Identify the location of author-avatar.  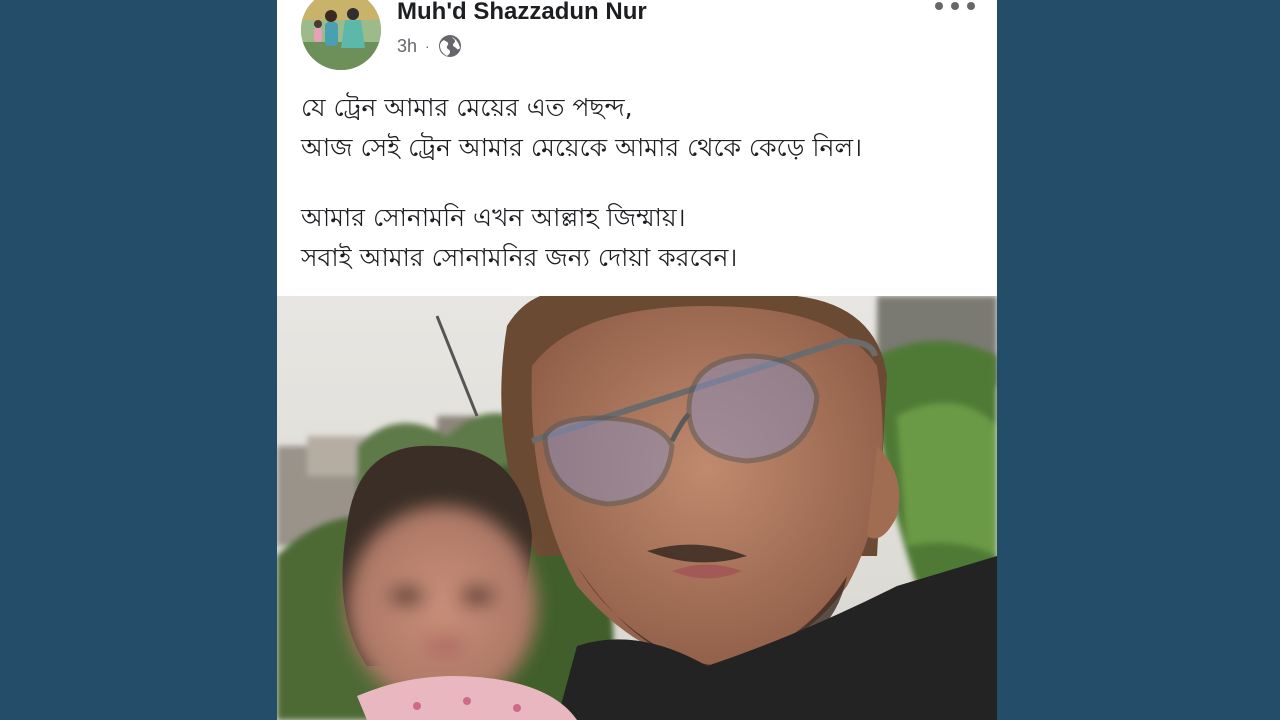
(341, 35).